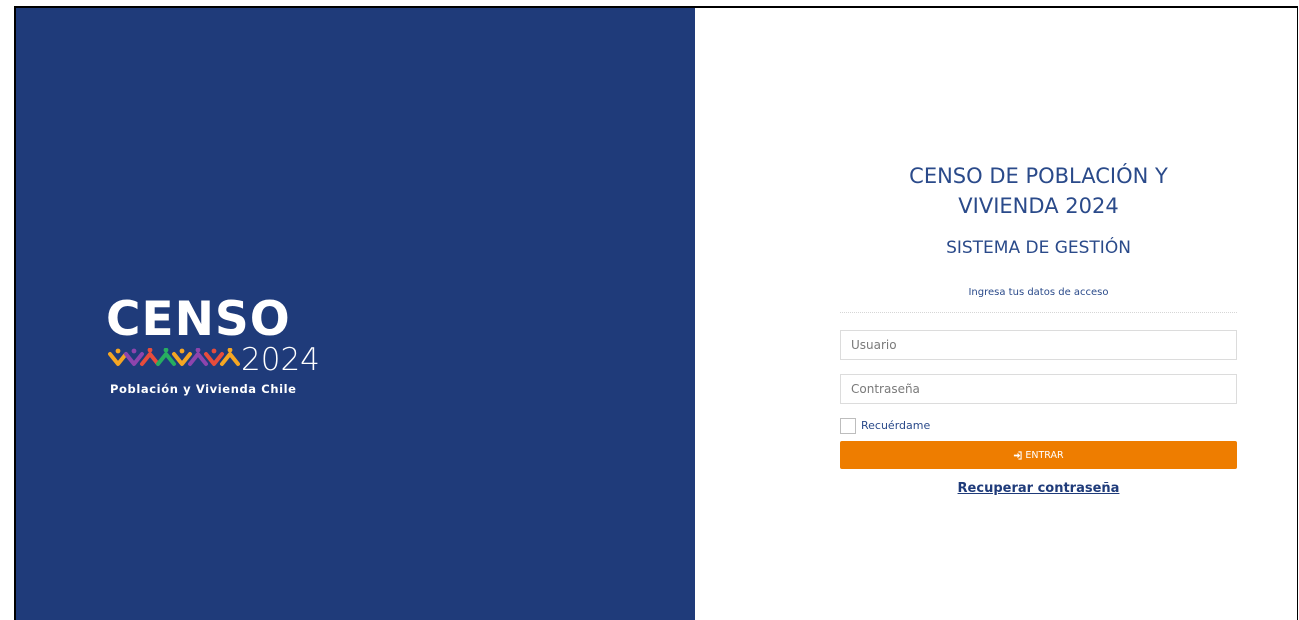 The width and height of the screenshot is (1299, 620). What do you see at coordinates (1038, 176) in the screenshot?
I see `page-title-line-1: CENSO DE POBLACIÓN Y` at bounding box center [1038, 176].